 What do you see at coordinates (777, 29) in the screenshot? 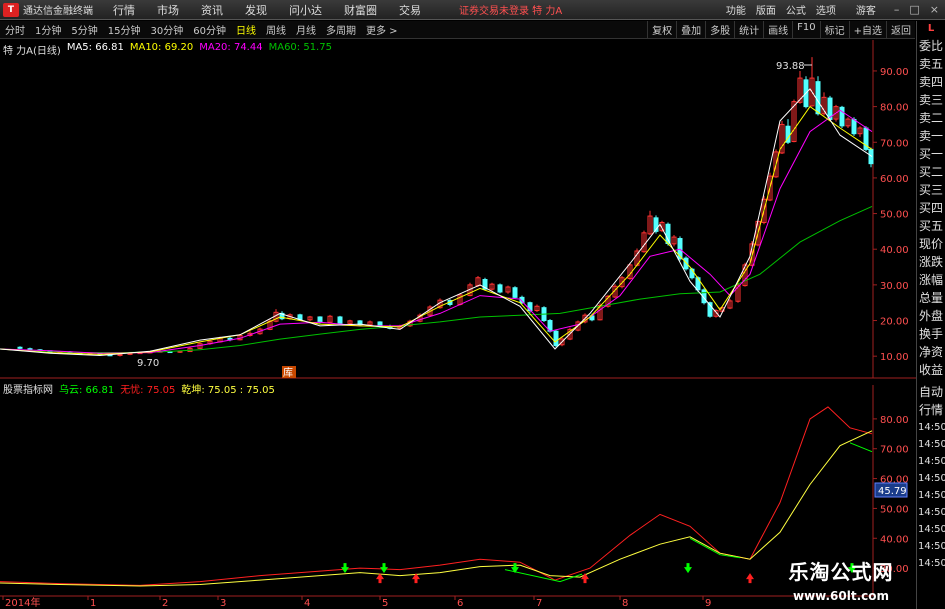
I see `tool-draw-line: 画线` at bounding box center [777, 29].